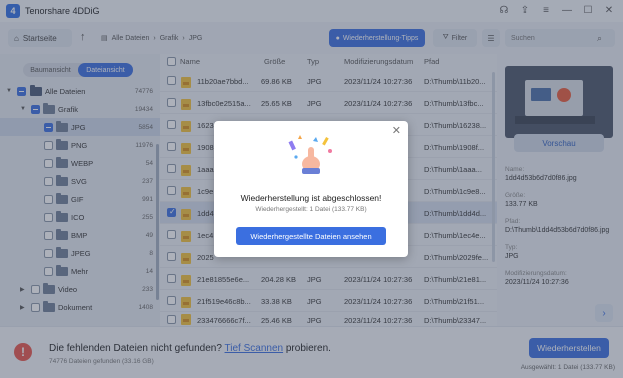 This screenshot has height=378, width=623. I want to click on dialog-title: Wiederherstellung ist abgeschlossen!, so click(311, 198).